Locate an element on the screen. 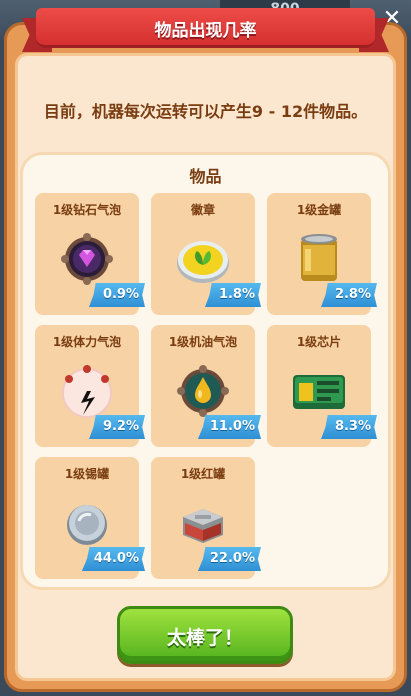 This screenshot has width=411, height=696. dialog-title: 物品出现几率 is located at coordinates (205, 31).